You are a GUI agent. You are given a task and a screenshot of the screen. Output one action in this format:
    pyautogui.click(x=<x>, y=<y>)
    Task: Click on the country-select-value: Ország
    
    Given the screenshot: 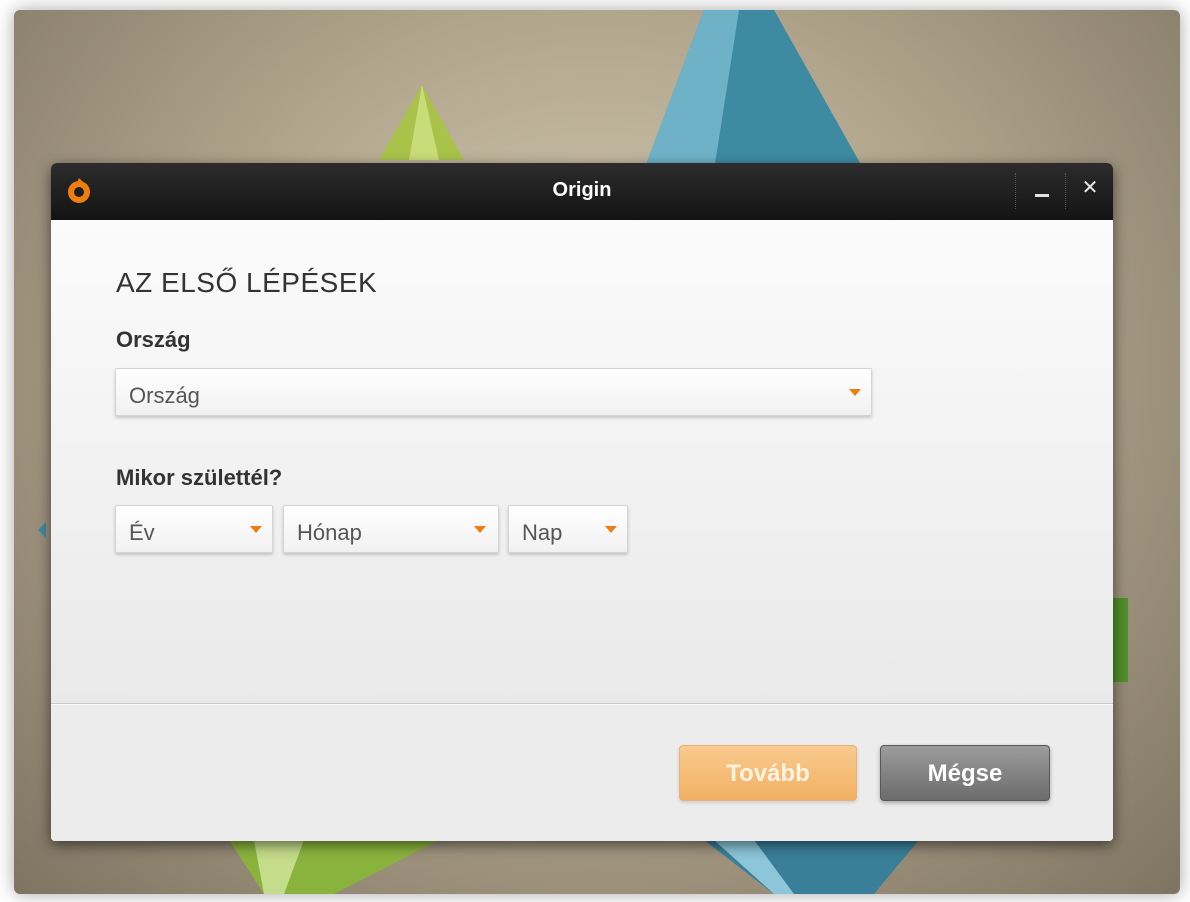 What is the action you would take?
    pyautogui.click(x=164, y=395)
    